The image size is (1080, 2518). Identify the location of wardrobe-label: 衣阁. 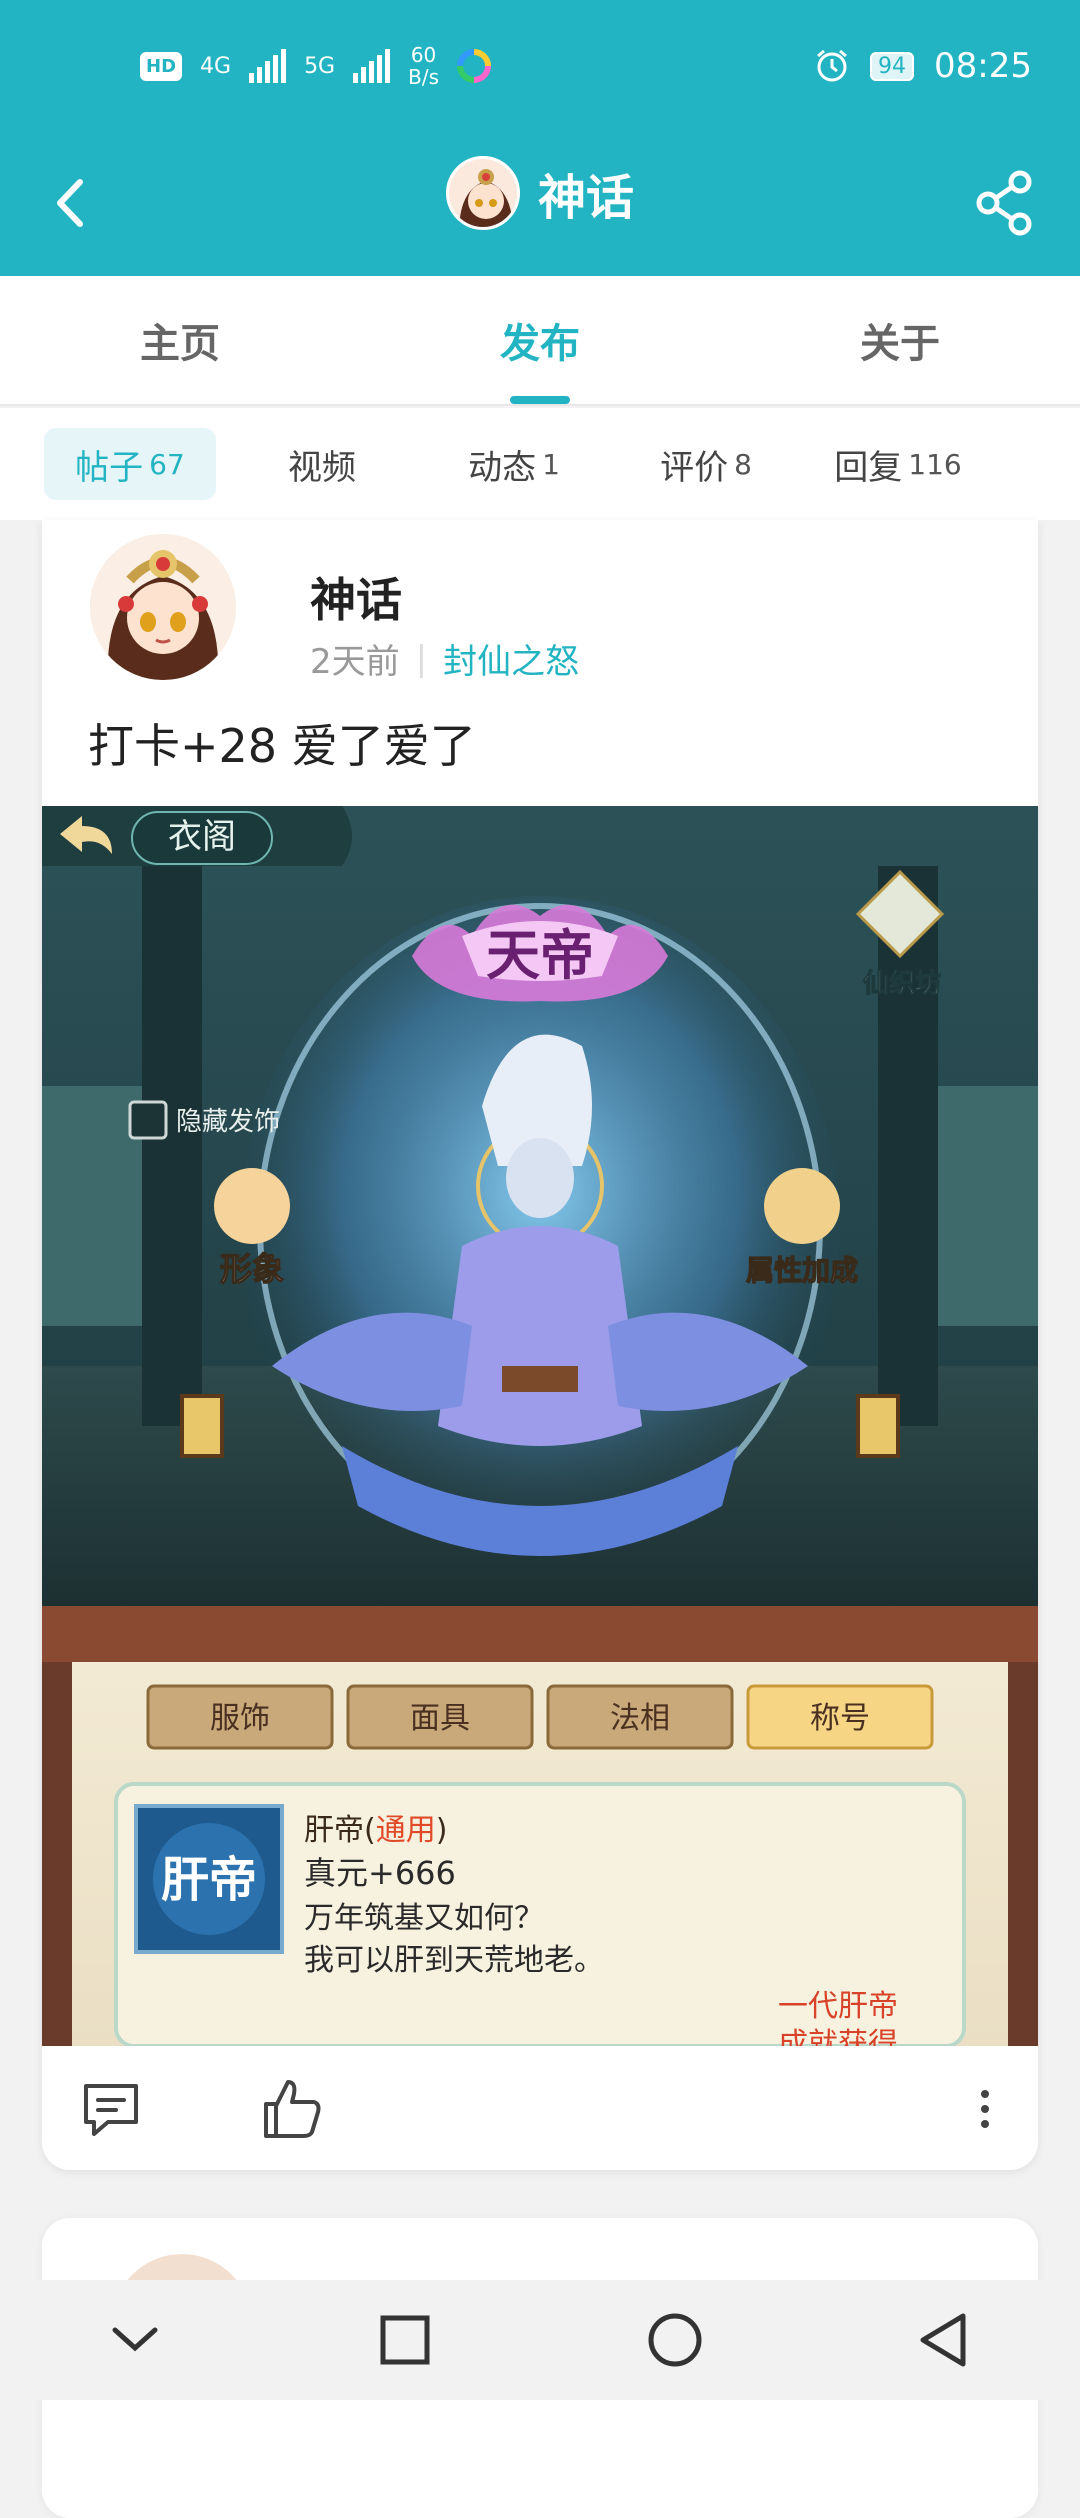
(202, 837).